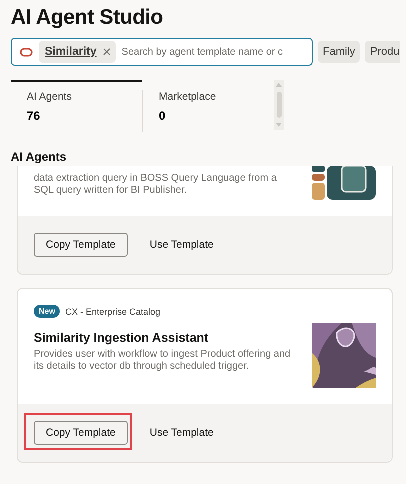  I want to click on abstract-artwork, so click(344, 355).